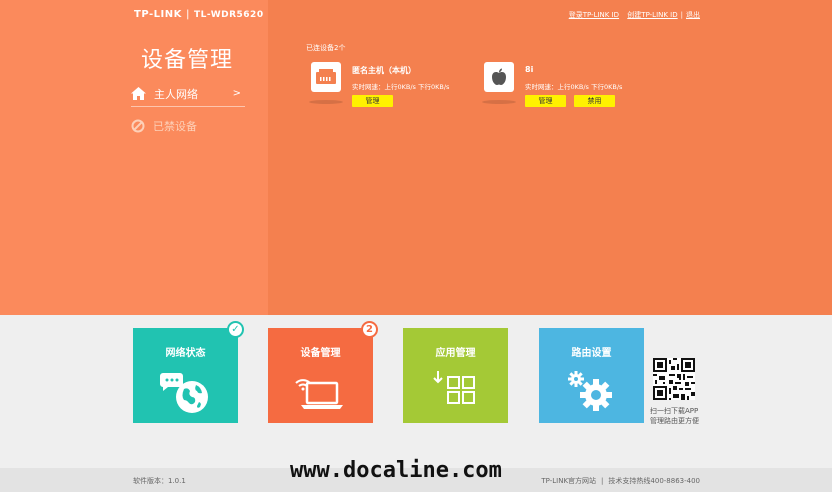 The width and height of the screenshot is (832, 492). I want to click on laptop-wifi-icon, so click(318, 394).